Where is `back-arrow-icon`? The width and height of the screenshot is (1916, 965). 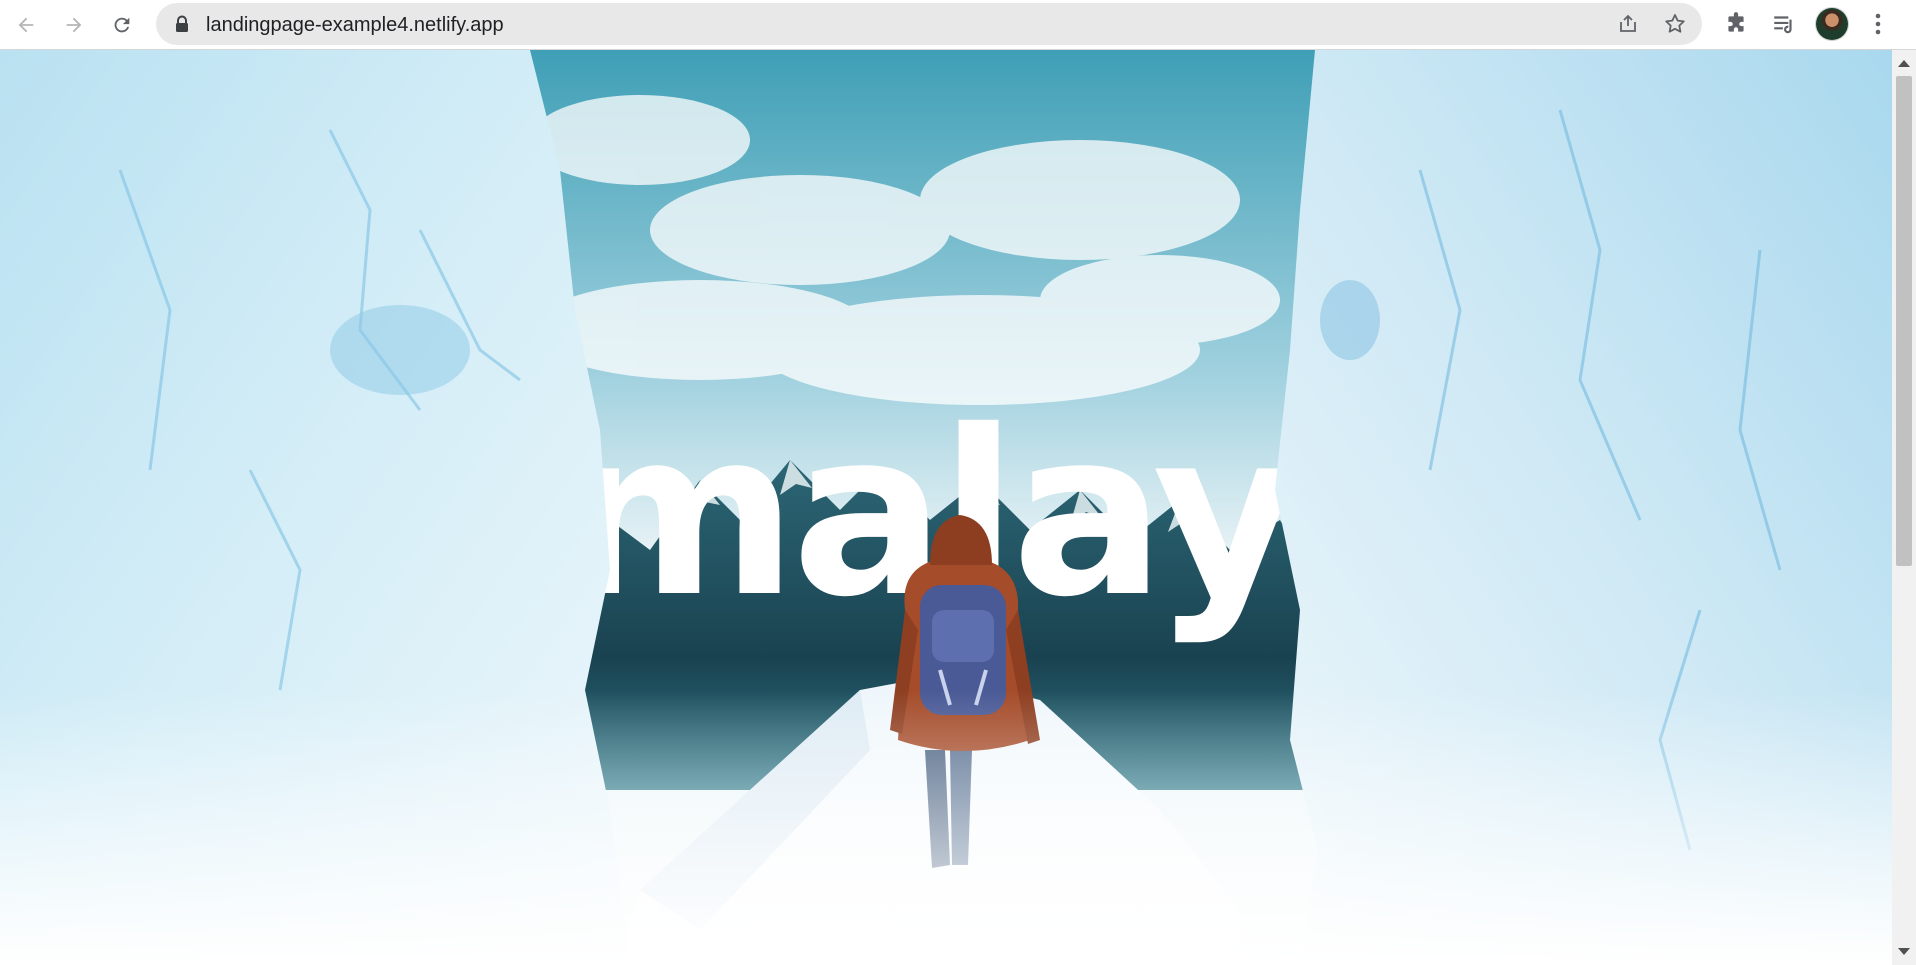
back-arrow-icon is located at coordinates (26, 25).